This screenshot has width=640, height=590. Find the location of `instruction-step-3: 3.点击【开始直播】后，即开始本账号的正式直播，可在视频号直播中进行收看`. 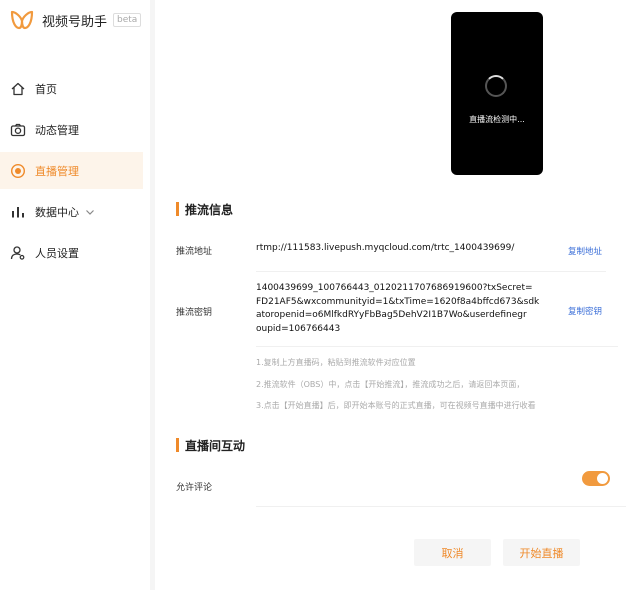

instruction-step-3: 3.点击【开始直播】后，即开始本账号的正式直播，可在视频号直播中进行收看 is located at coordinates (396, 405).